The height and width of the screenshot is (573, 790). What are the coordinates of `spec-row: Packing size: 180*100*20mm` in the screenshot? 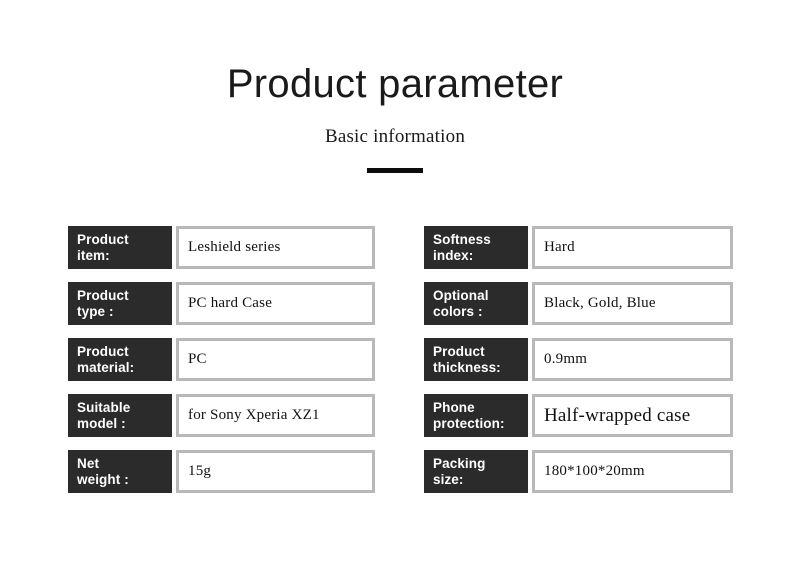 It's located at (578, 471).